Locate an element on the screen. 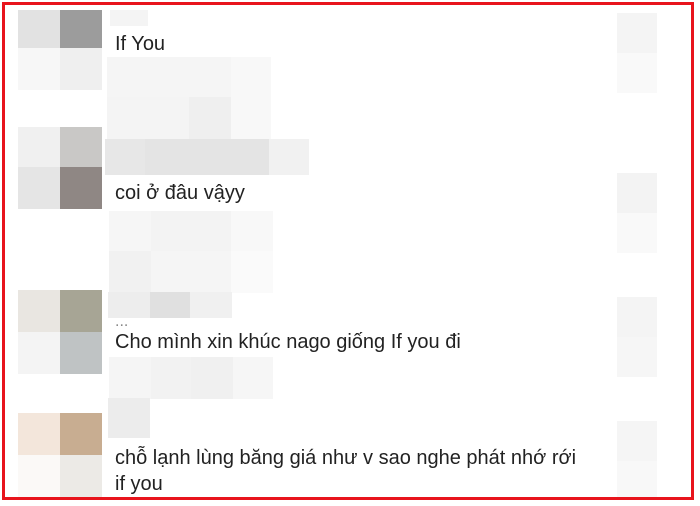 The height and width of the screenshot is (506, 700). comment-text: Cho mình xin khúc nago giống If you đi is located at coordinates (288, 342).